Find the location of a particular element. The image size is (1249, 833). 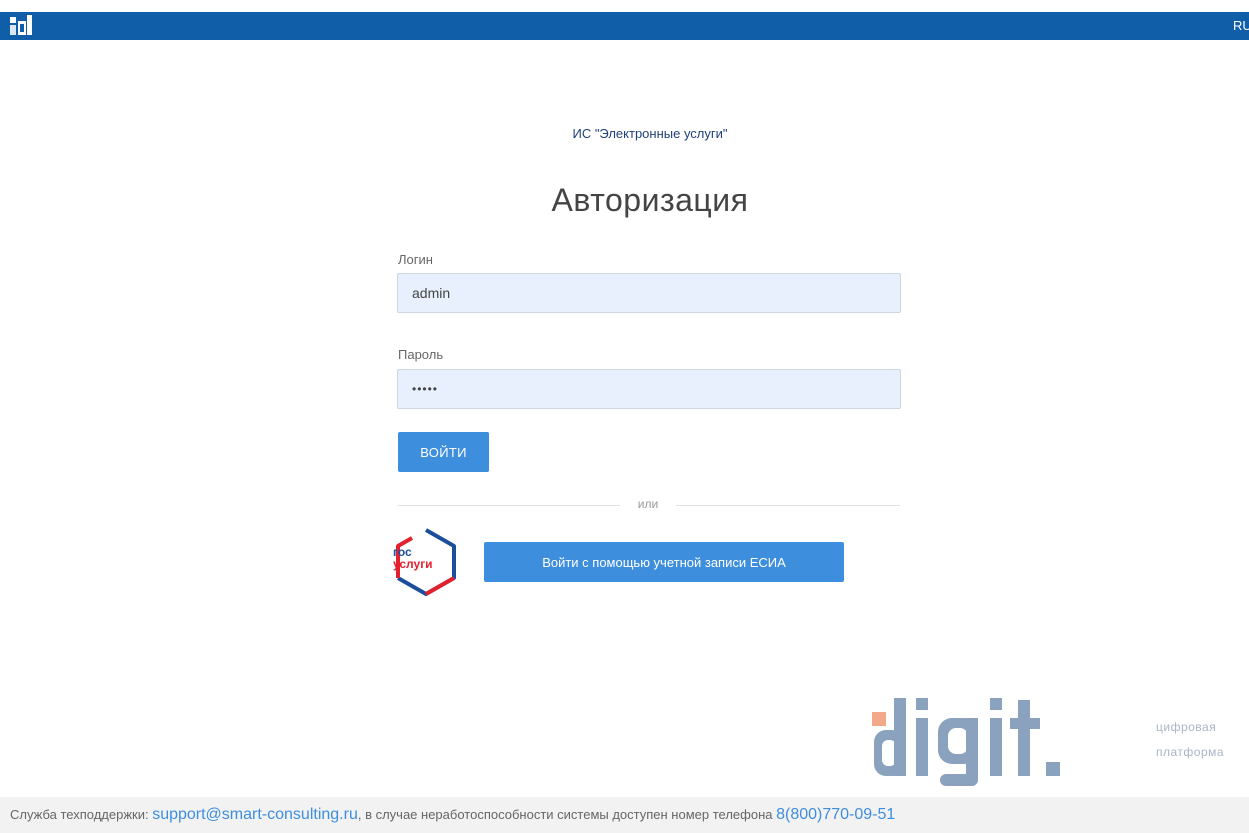

support-email-link: support@smart-consulting.ru is located at coordinates (255, 814).